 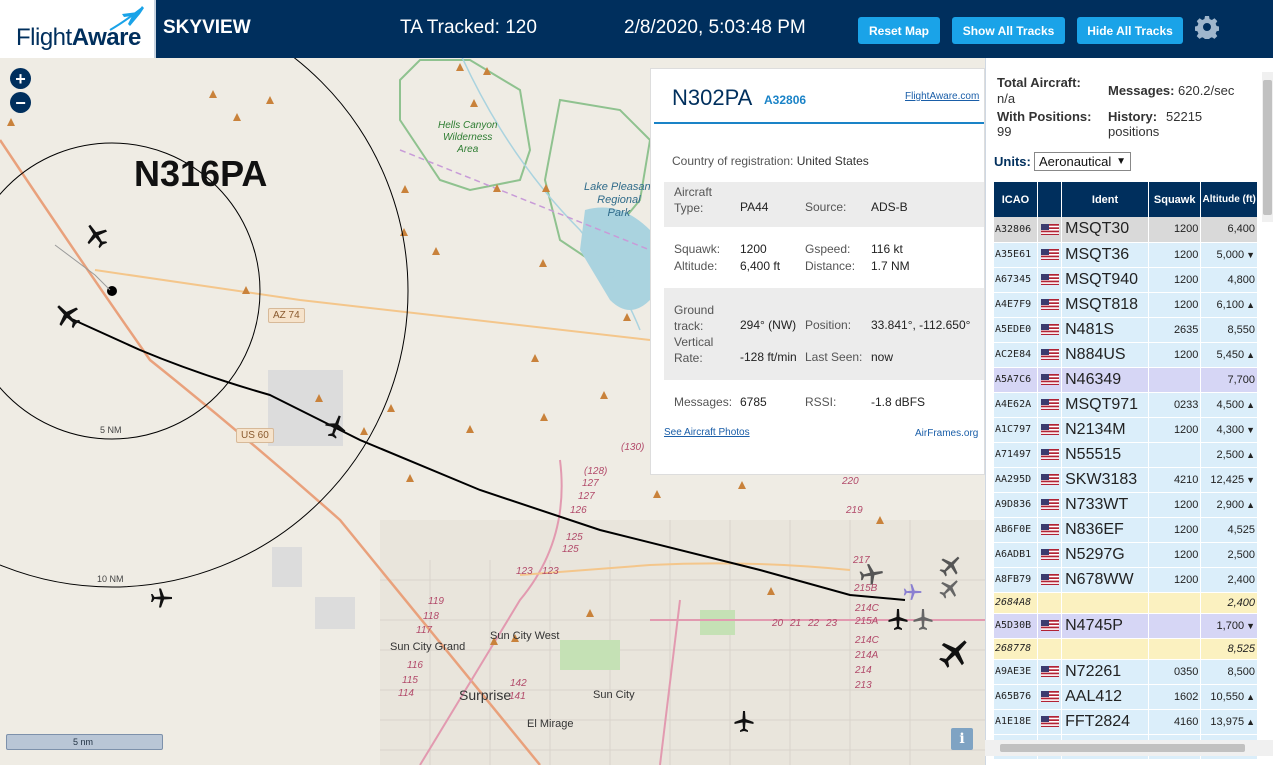 What do you see at coordinates (1250, 429) in the screenshot?
I see `descend-icon: ▼` at bounding box center [1250, 429].